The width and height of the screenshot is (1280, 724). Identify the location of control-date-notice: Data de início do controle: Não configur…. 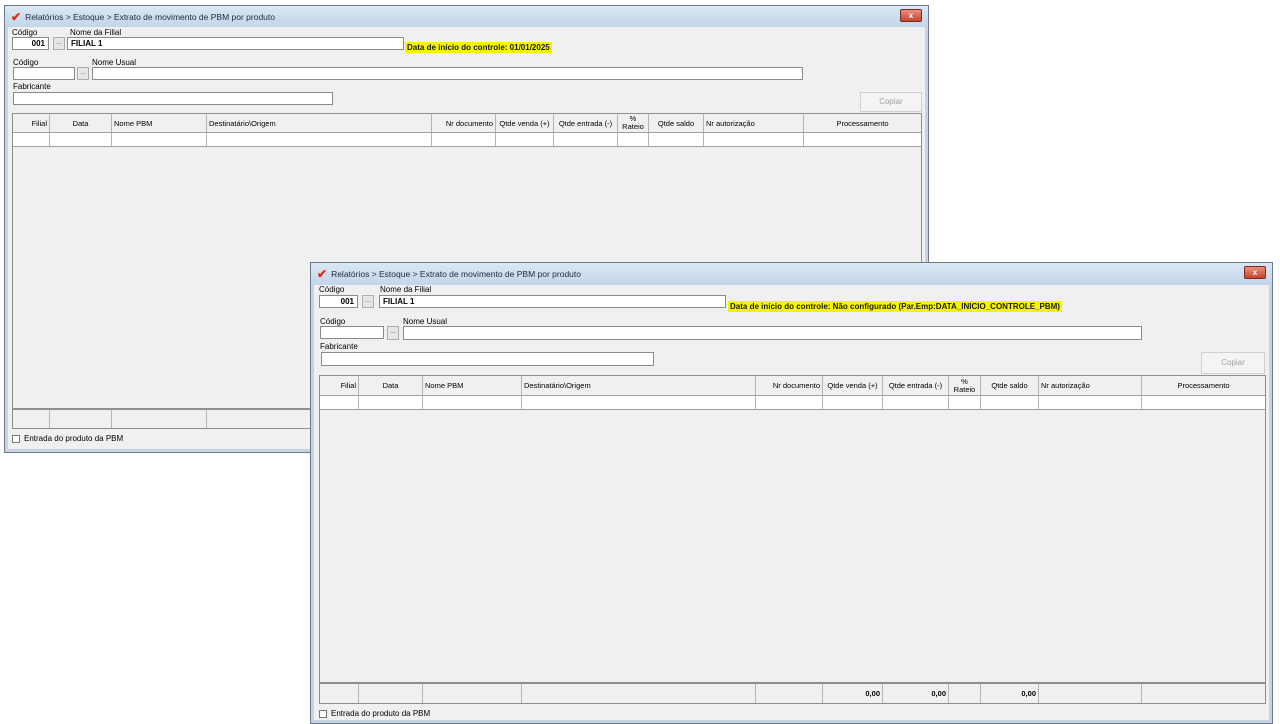
(895, 306).